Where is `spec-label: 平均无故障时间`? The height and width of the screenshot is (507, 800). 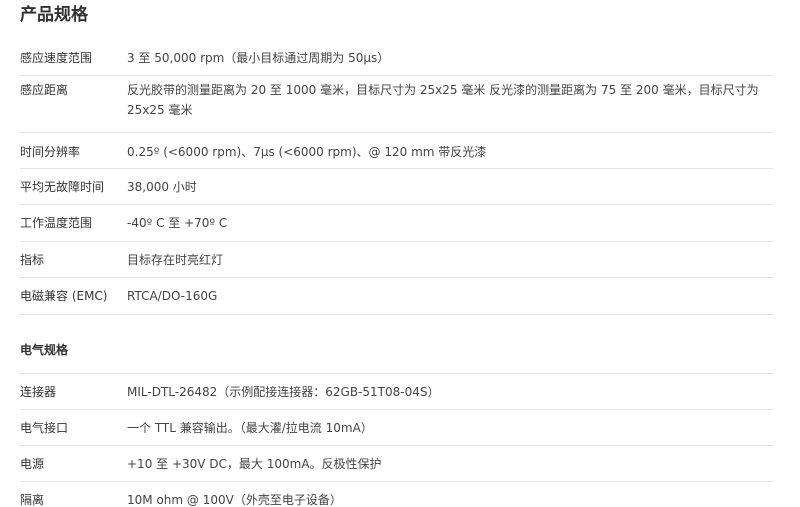 spec-label: 平均无故障时间 is located at coordinates (62, 187).